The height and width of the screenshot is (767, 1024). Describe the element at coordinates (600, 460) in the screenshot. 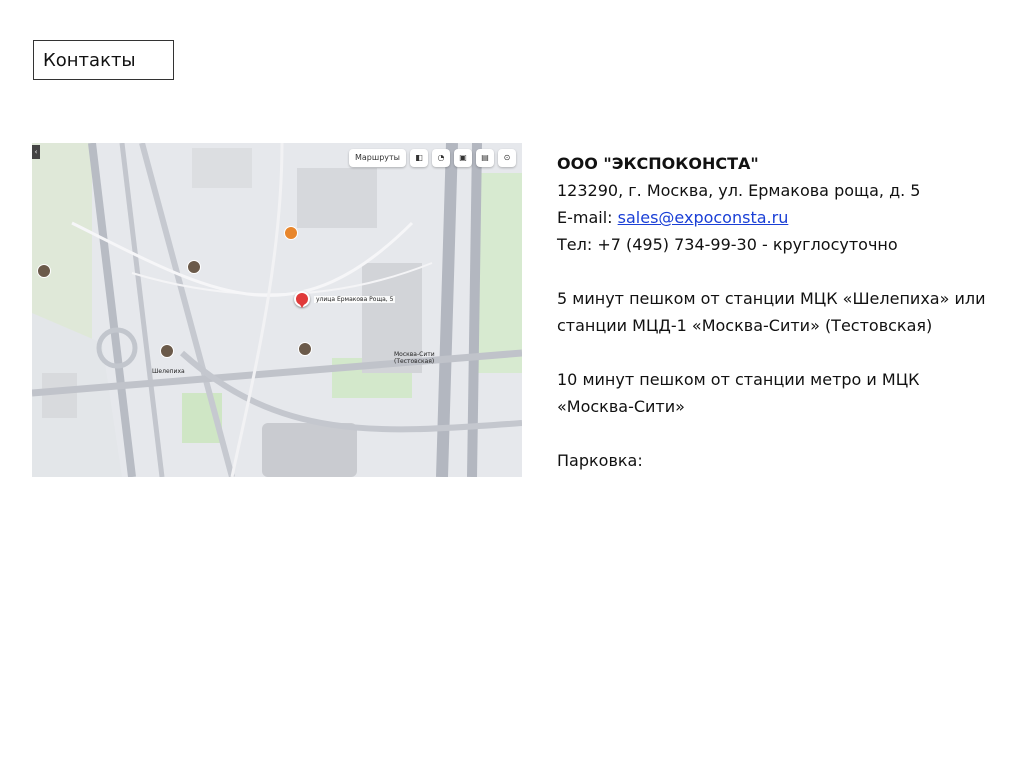

I see `parking: Парковка:` at that location.